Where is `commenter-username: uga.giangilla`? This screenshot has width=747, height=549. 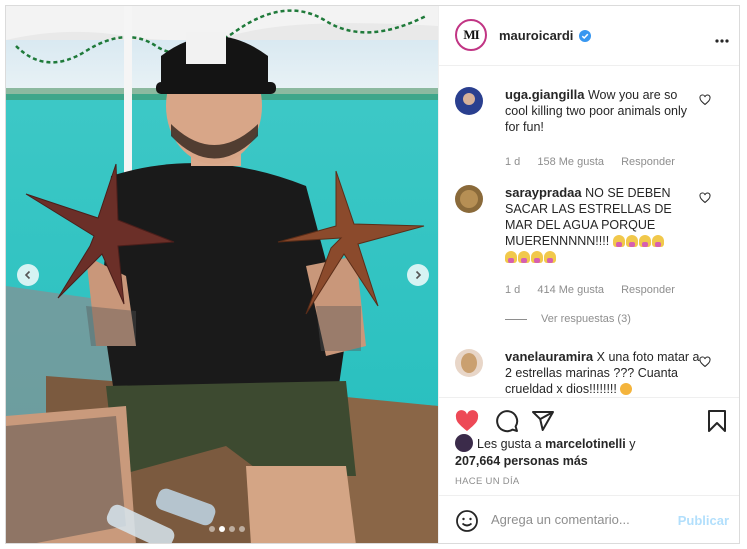
commenter-username: uga.giangilla is located at coordinates (544, 94).